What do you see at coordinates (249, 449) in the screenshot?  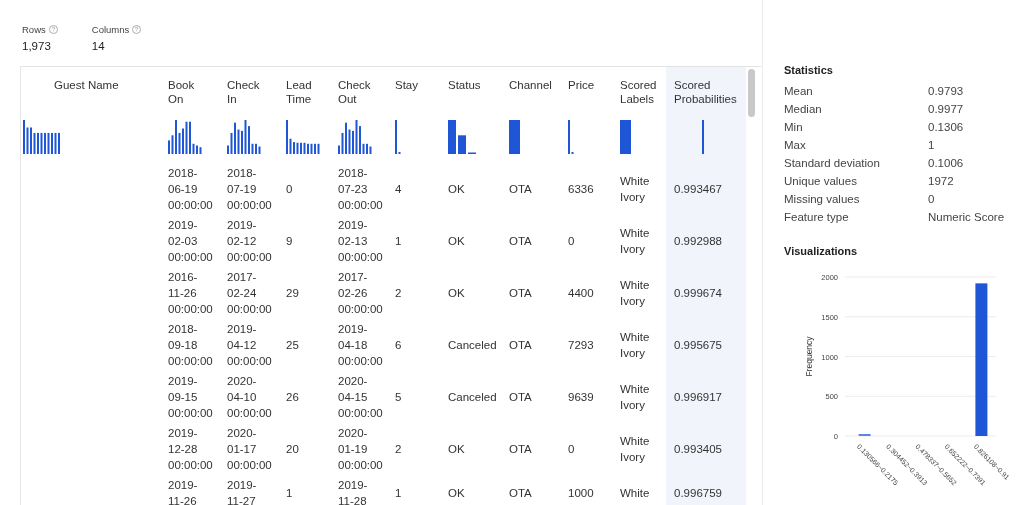 I see `table-cell-text: 2020-01-17 00:00:00` at bounding box center [249, 449].